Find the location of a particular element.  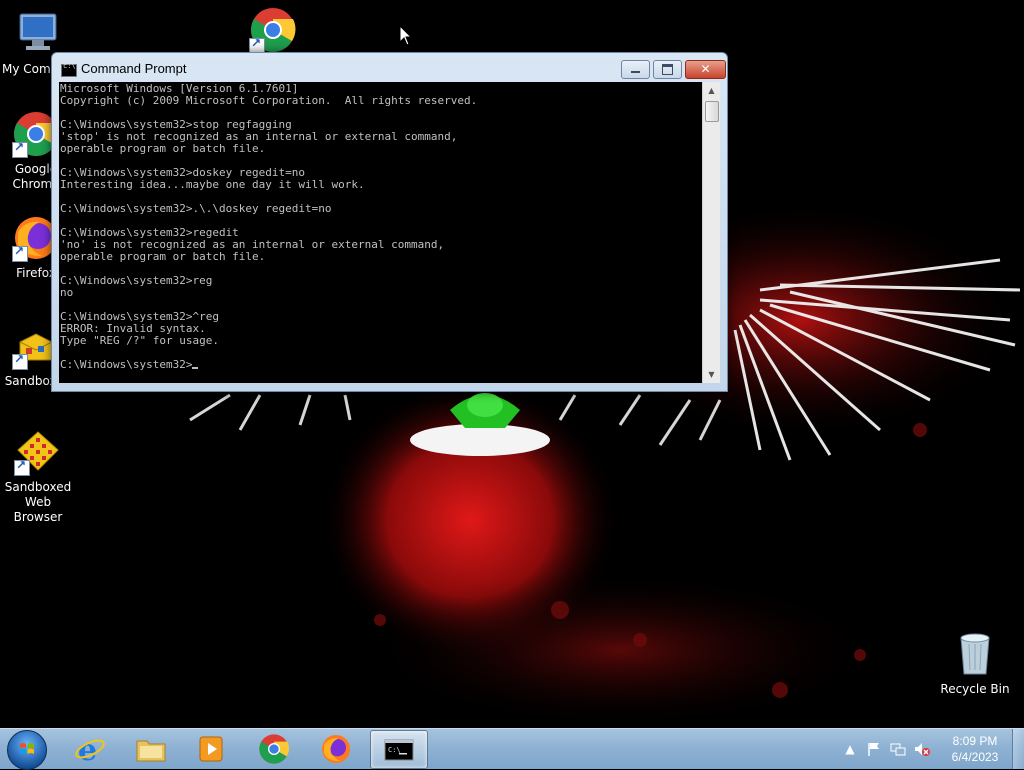

window-title: Command Prompt is located at coordinates (134, 68).